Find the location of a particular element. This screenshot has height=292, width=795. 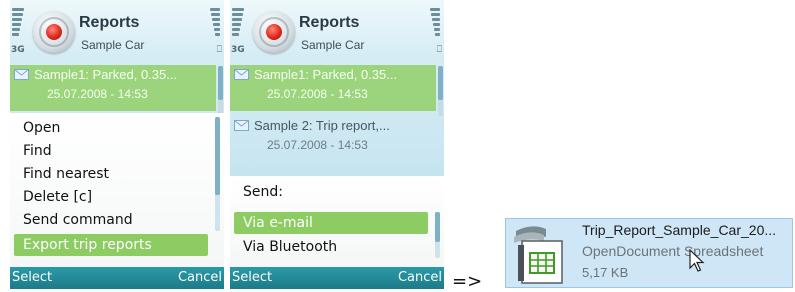

menu-item-via-bluetooth: Via Bluetooth is located at coordinates (331, 247).